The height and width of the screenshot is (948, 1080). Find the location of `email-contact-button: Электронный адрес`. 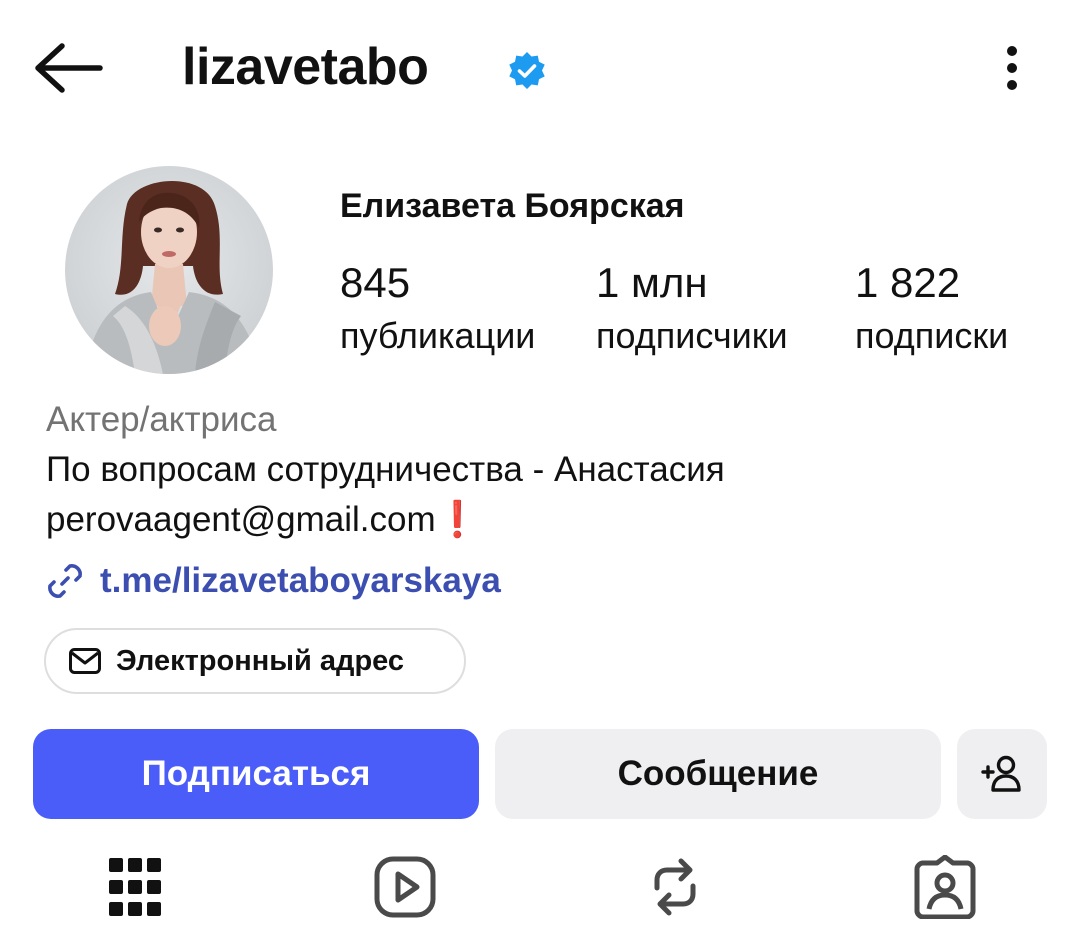

email-contact-button: Электронный адрес is located at coordinates (255, 661).